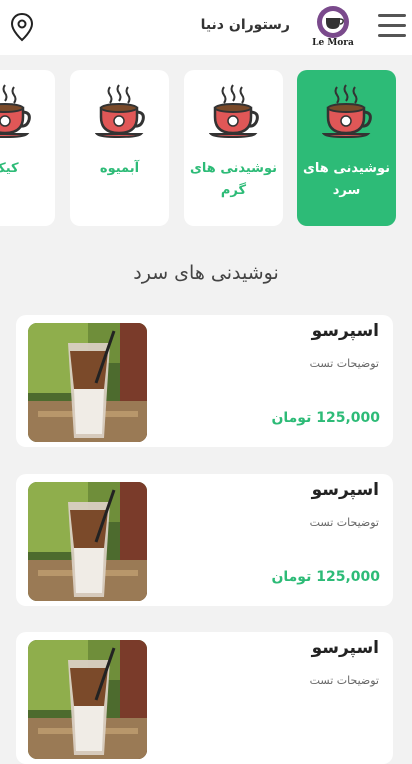 The height and width of the screenshot is (764, 412). What do you see at coordinates (346, 148) in the screenshot?
I see `category-cold-drinks: نوشیدنی های سرد` at bounding box center [346, 148].